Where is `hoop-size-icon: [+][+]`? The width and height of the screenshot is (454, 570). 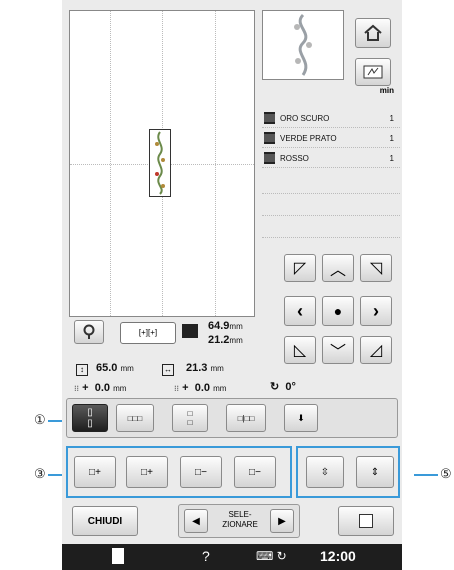 hoop-size-icon: [+][+] is located at coordinates (148, 333).